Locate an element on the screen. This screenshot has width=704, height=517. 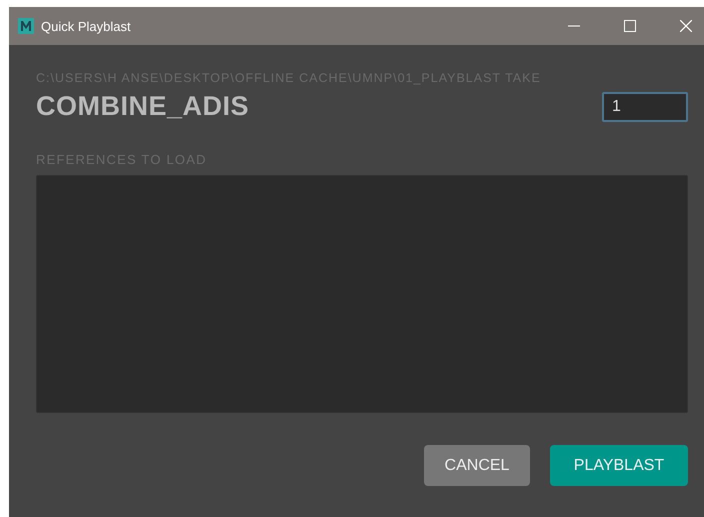
app-logo-icon is located at coordinates (26, 26).